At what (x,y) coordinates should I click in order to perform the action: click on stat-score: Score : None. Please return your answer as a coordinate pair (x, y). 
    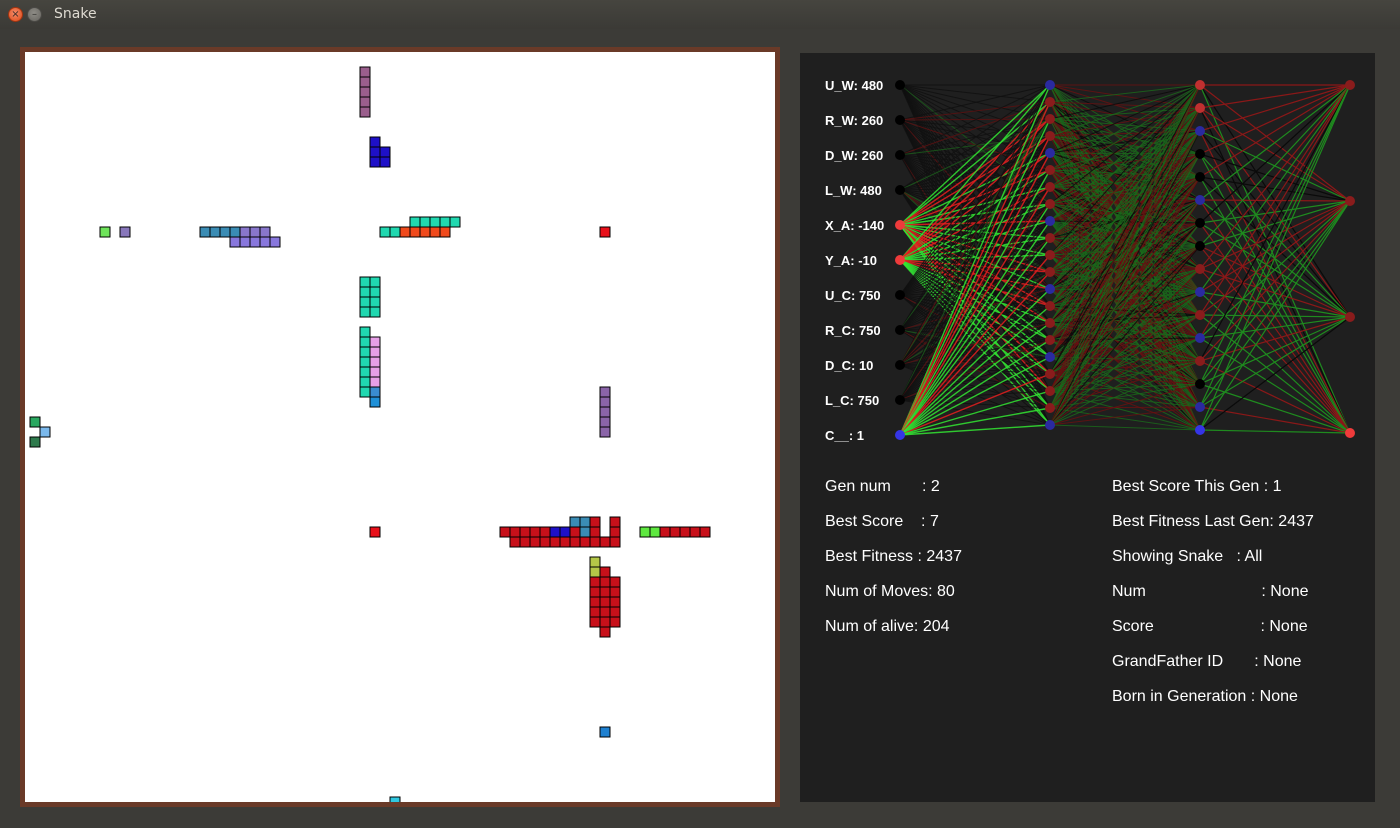
    Looking at the image, I should click on (1210, 626).